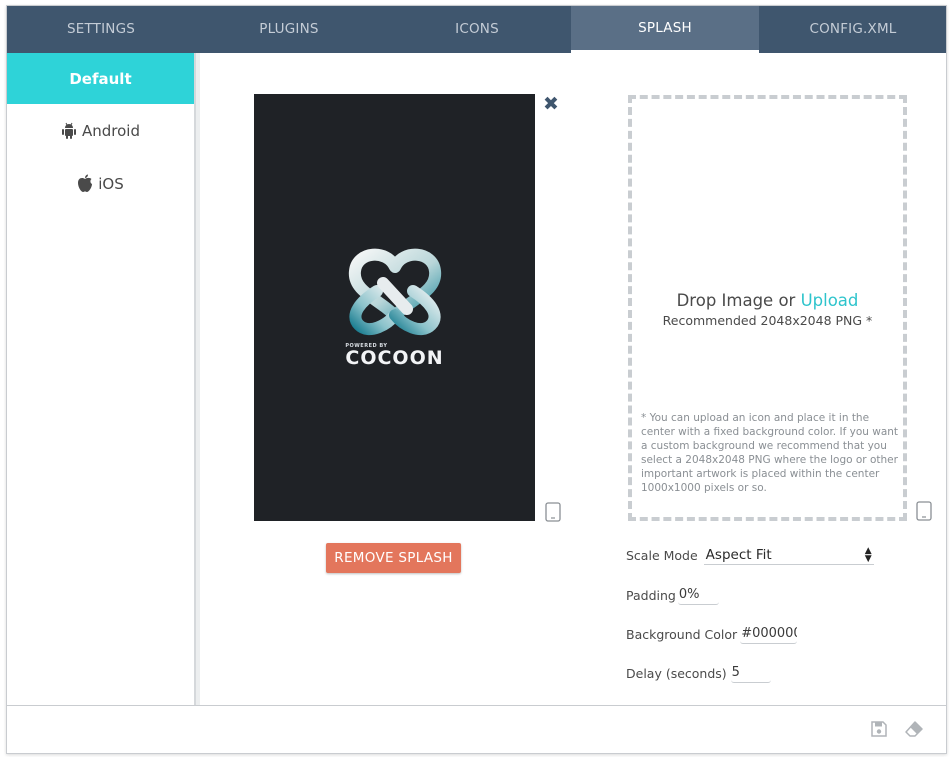 The width and height of the screenshot is (951, 757). I want to click on eraser-icon, so click(914, 731).